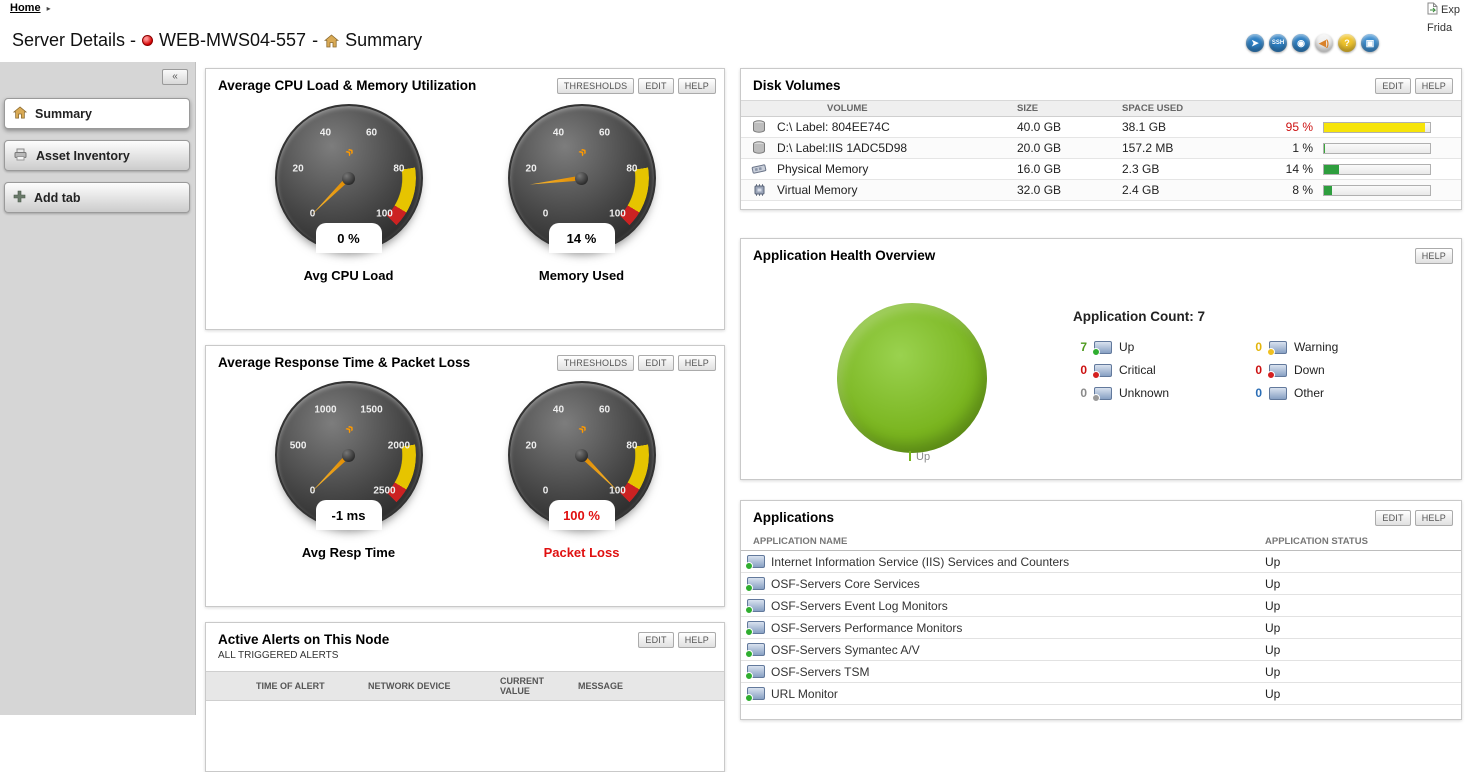 This screenshot has width=1473, height=772. Describe the element at coordinates (582, 193) in the screenshot. I see `gauge-memory-used: 0 20 40 60 80 100 » 14 % Memory Used` at that location.